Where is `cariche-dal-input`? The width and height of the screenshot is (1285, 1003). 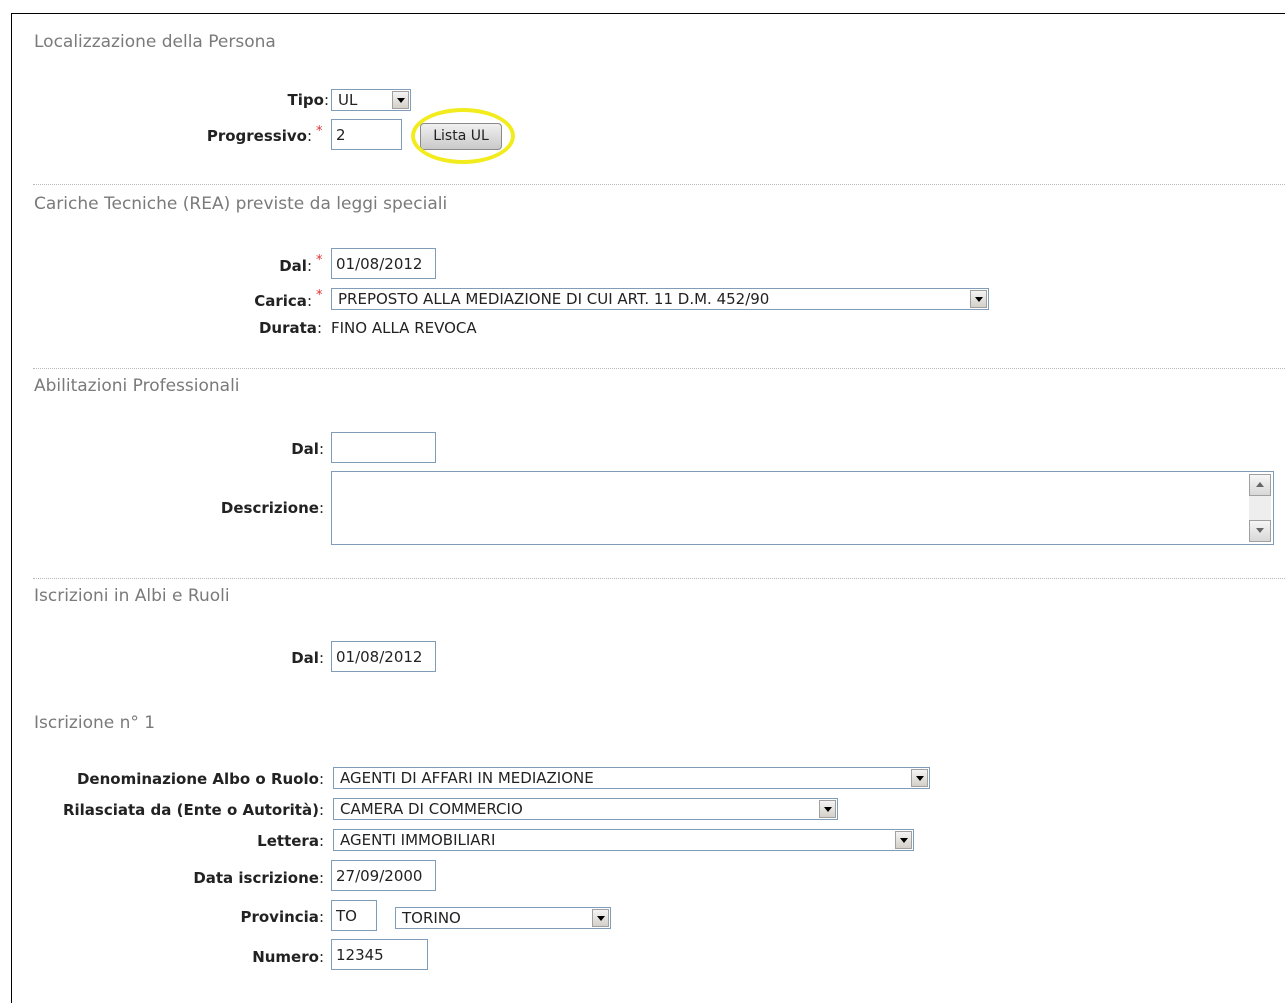
cariche-dal-input is located at coordinates (383, 263).